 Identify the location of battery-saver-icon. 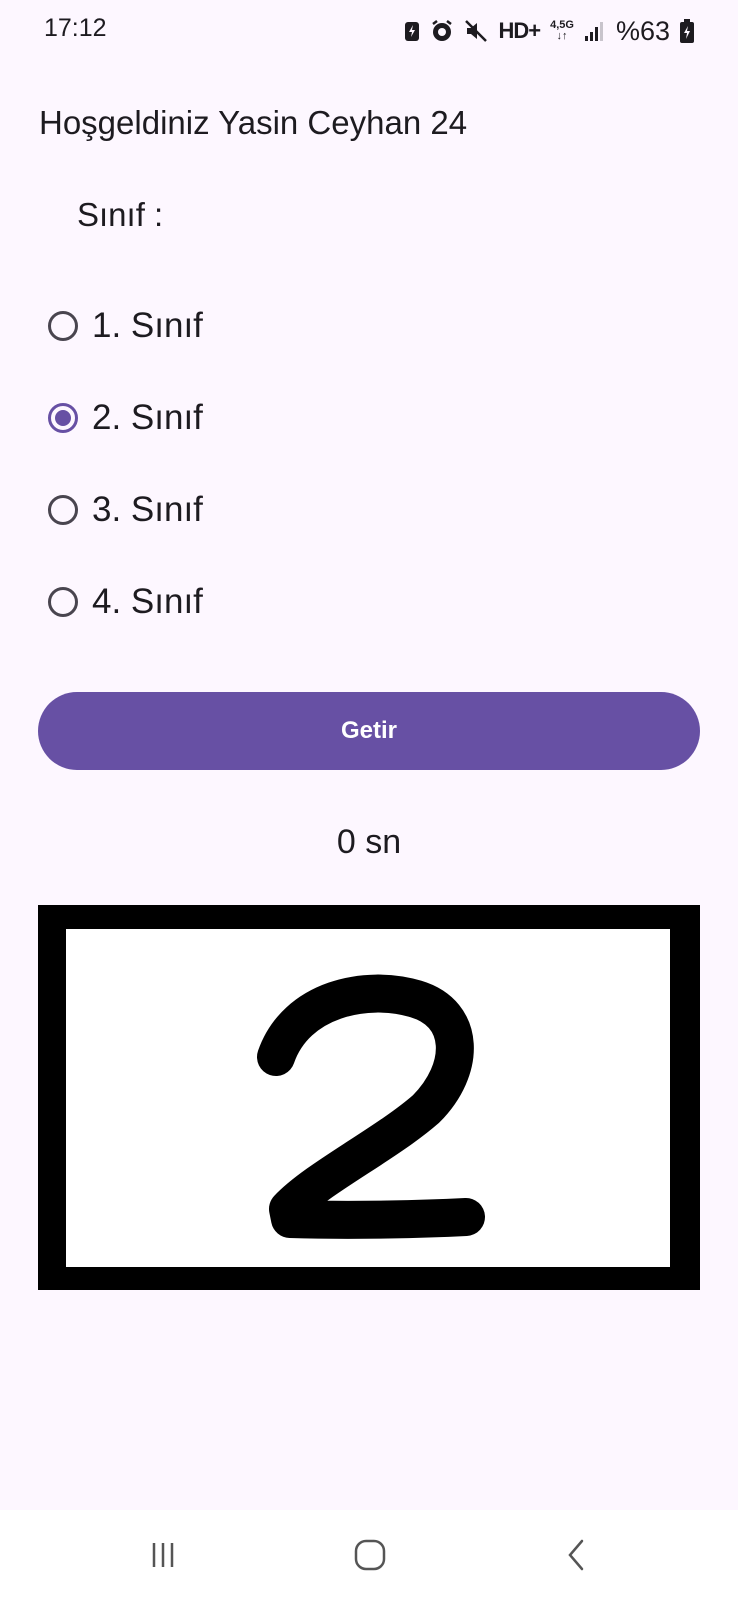
(412, 31).